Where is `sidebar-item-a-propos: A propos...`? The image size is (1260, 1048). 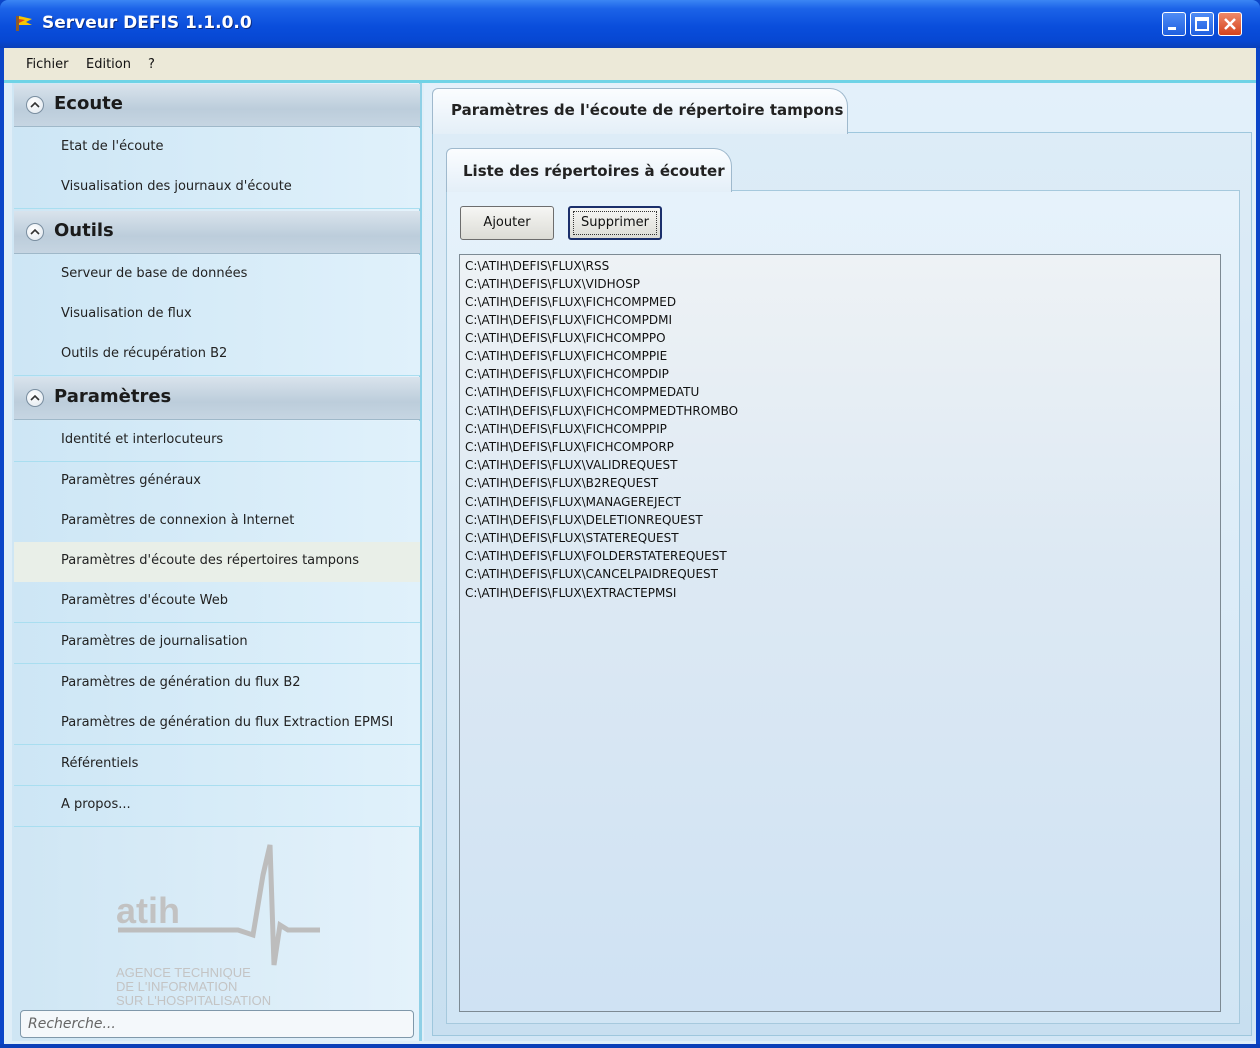
sidebar-item-a-propos: A propos... is located at coordinates (217, 806).